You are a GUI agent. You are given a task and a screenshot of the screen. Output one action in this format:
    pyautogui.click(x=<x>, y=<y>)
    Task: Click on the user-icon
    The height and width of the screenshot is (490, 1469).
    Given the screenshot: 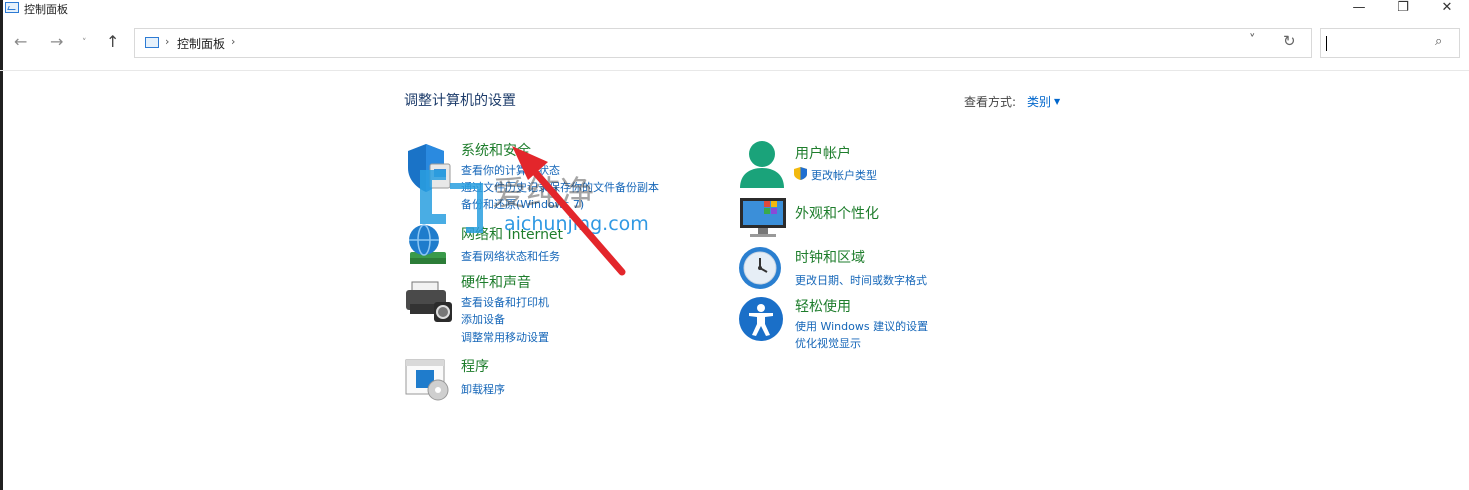 What is the action you would take?
    pyautogui.click(x=762, y=165)
    